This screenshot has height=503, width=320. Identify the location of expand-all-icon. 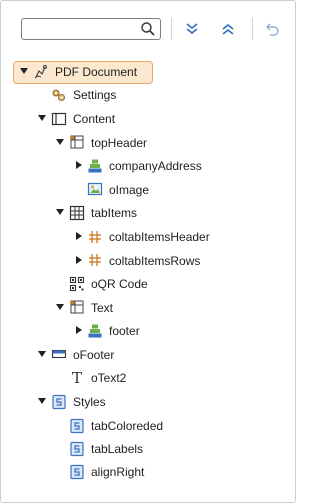
(192, 29).